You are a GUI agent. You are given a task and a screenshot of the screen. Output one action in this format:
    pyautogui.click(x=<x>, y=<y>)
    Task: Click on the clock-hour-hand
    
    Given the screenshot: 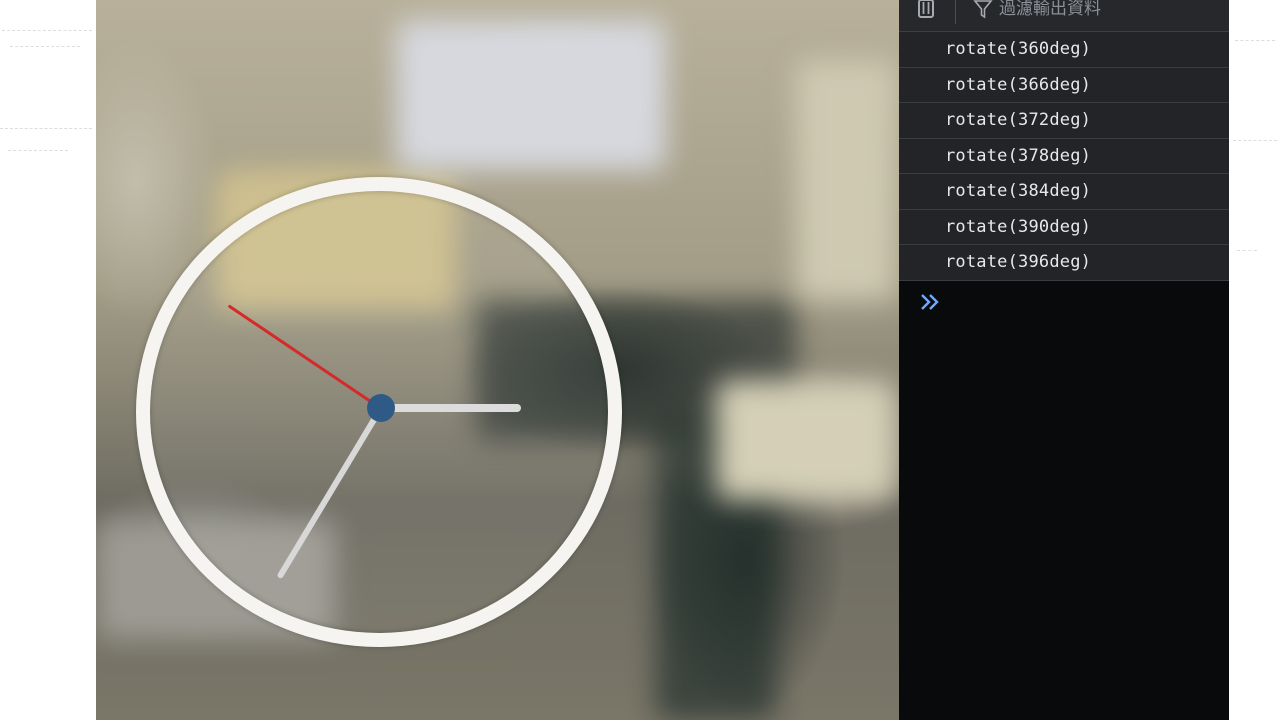 What is the action you would take?
    pyautogui.click(x=451, y=408)
    